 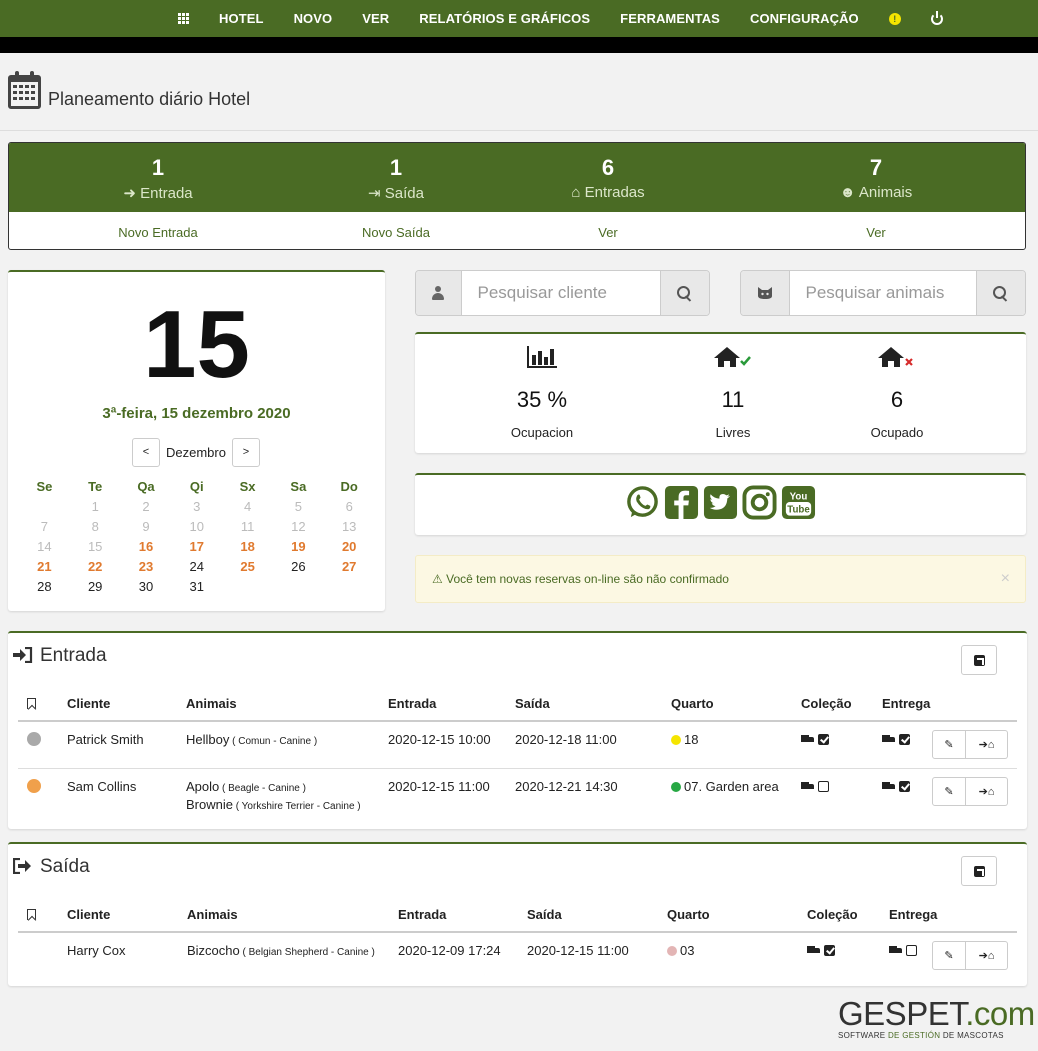 I want to click on calendar-day: 23, so click(x=146, y=566).